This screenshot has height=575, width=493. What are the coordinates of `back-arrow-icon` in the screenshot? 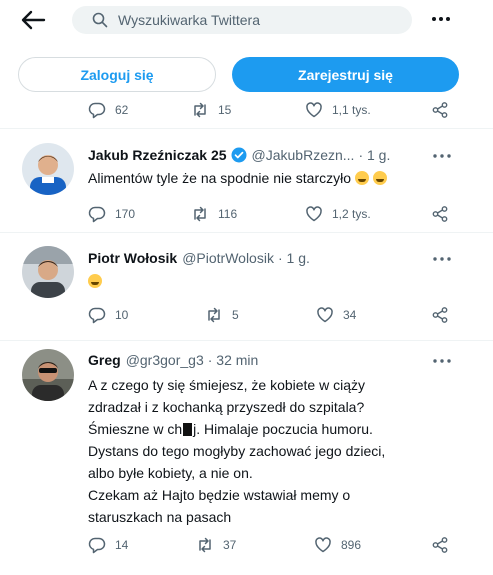 It's located at (33, 20).